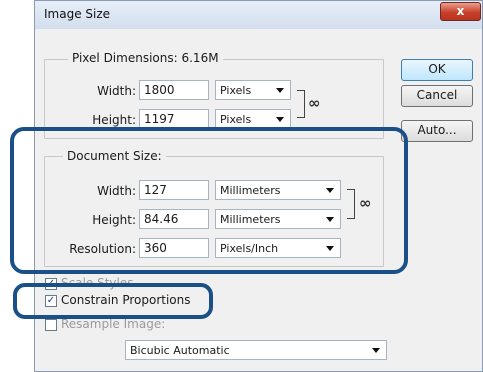 Image resolution: width=483 pixels, height=372 pixels. Describe the element at coordinates (253, 90) in the screenshot. I see `pixel-width-unit-select: Pixels` at that location.